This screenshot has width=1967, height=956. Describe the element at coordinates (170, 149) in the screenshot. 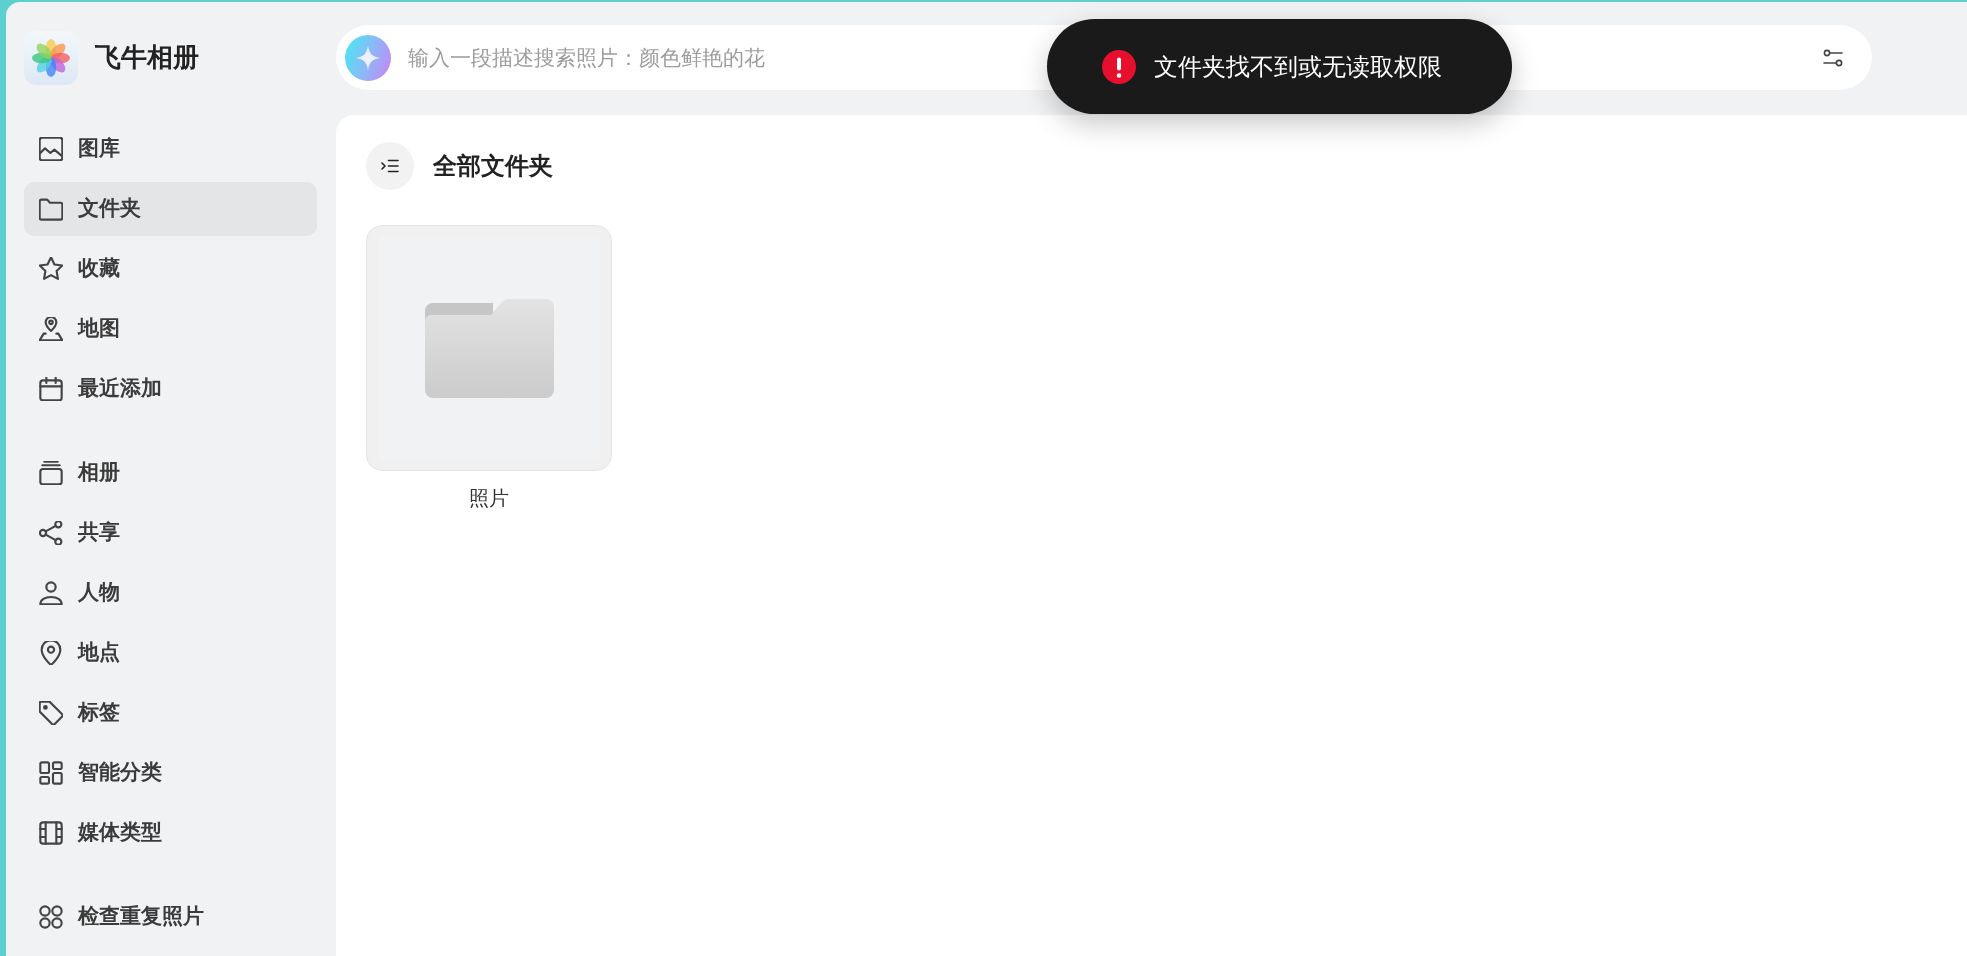

I see `nav-item: 图库` at that location.